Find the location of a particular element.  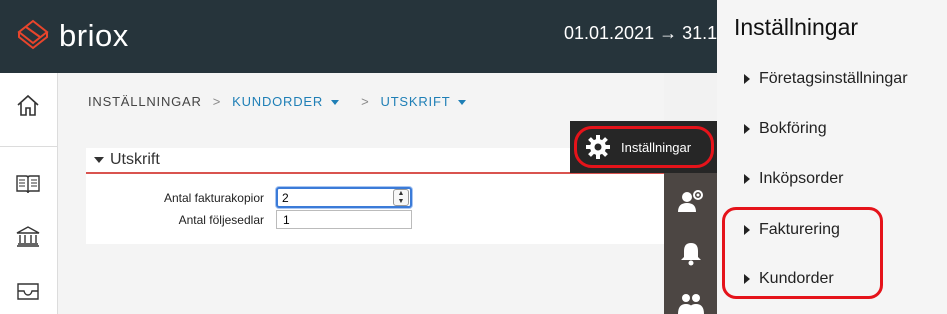

people-icon is located at coordinates (691, 301).